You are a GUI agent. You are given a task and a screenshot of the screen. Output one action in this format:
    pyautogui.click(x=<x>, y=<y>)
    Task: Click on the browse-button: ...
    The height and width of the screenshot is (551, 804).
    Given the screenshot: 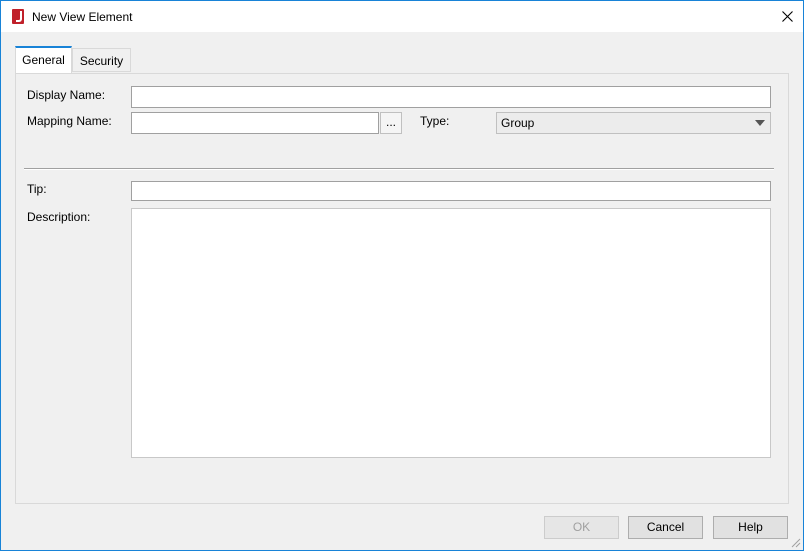 What is the action you would take?
    pyautogui.click(x=391, y=123)
    